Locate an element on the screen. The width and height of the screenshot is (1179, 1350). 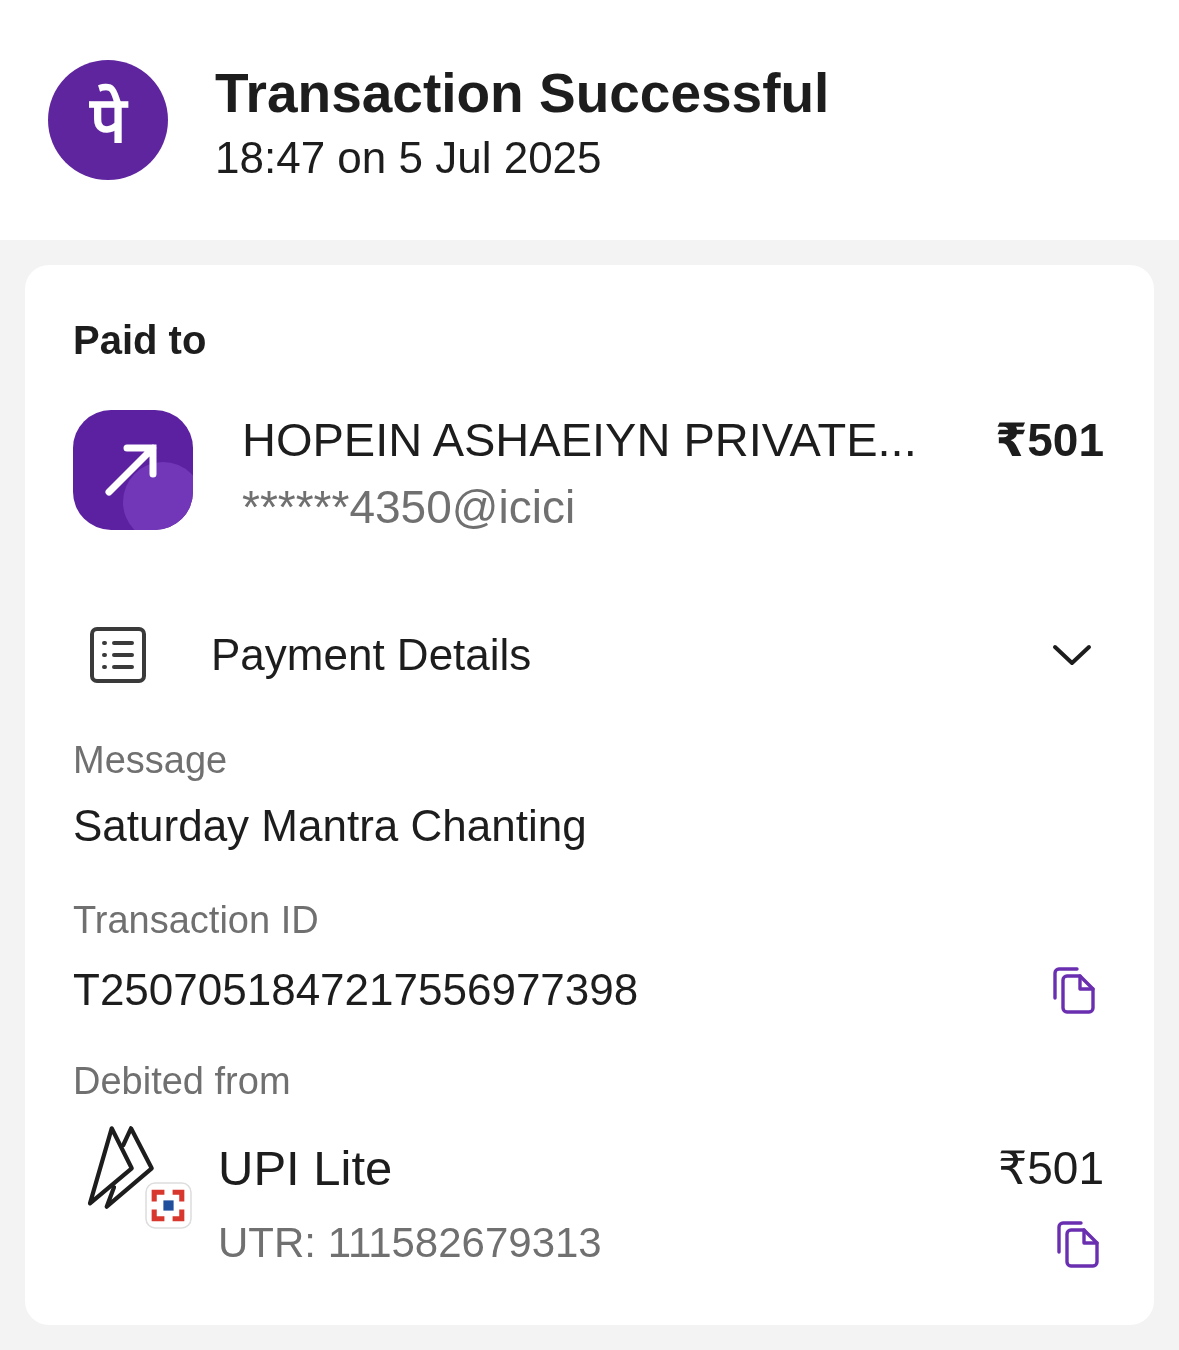
field-label: Debited from is located at coordinates (182, 1081).